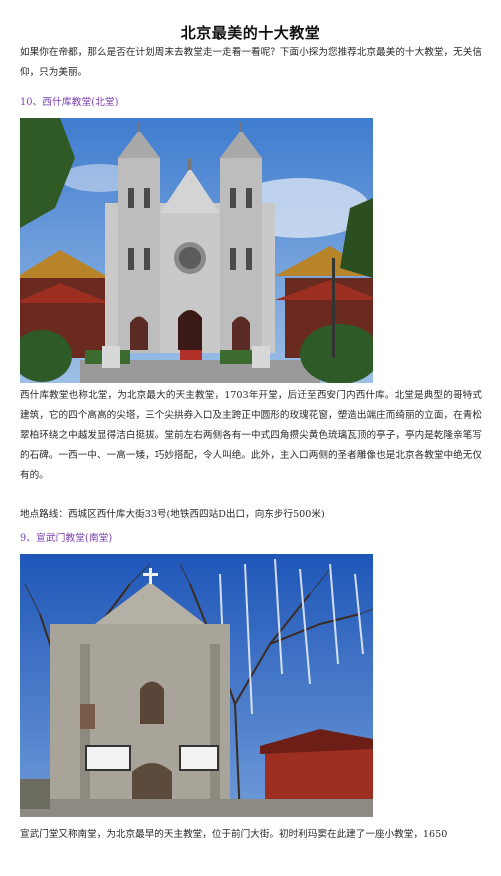  I want to click on section-heading-nantang: 9、宣武门教堂(南堂), so click(66, 538).